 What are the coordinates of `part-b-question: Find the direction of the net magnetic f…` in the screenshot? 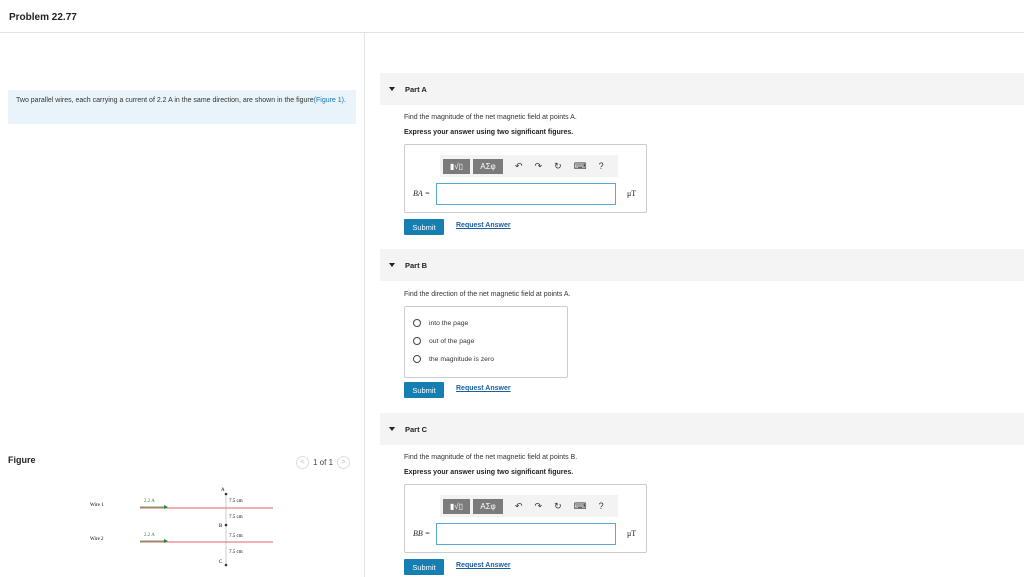 It's located at (487, 294).